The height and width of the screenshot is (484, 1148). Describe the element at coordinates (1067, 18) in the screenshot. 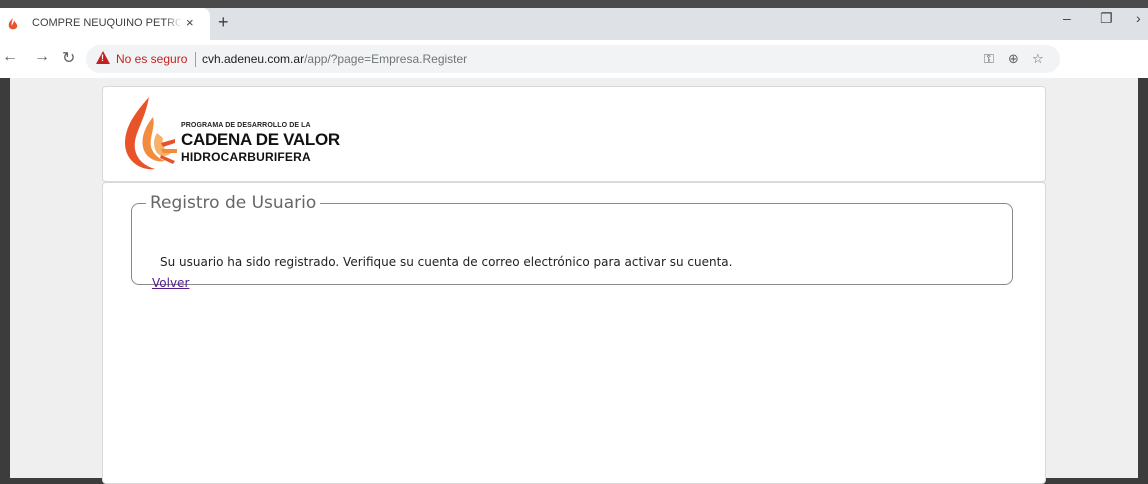

I see `minimize-icon: –` at that location.